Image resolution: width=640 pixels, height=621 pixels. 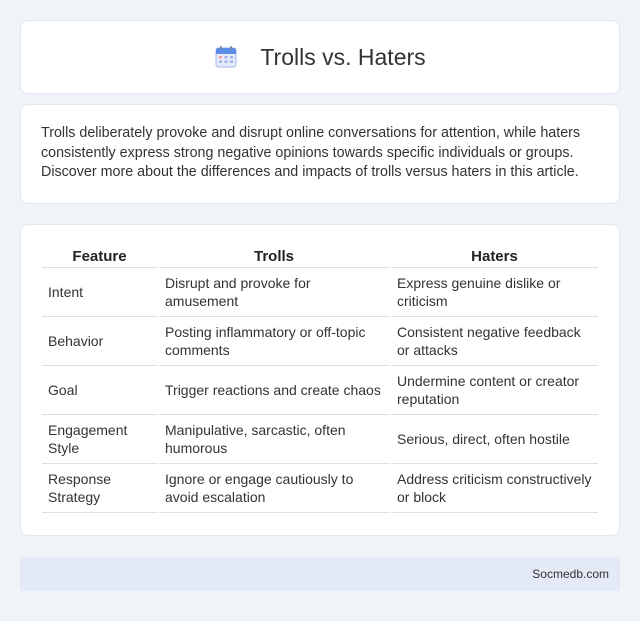 I want to click on column-header-feature: Feature, so click(x=99, y=256).